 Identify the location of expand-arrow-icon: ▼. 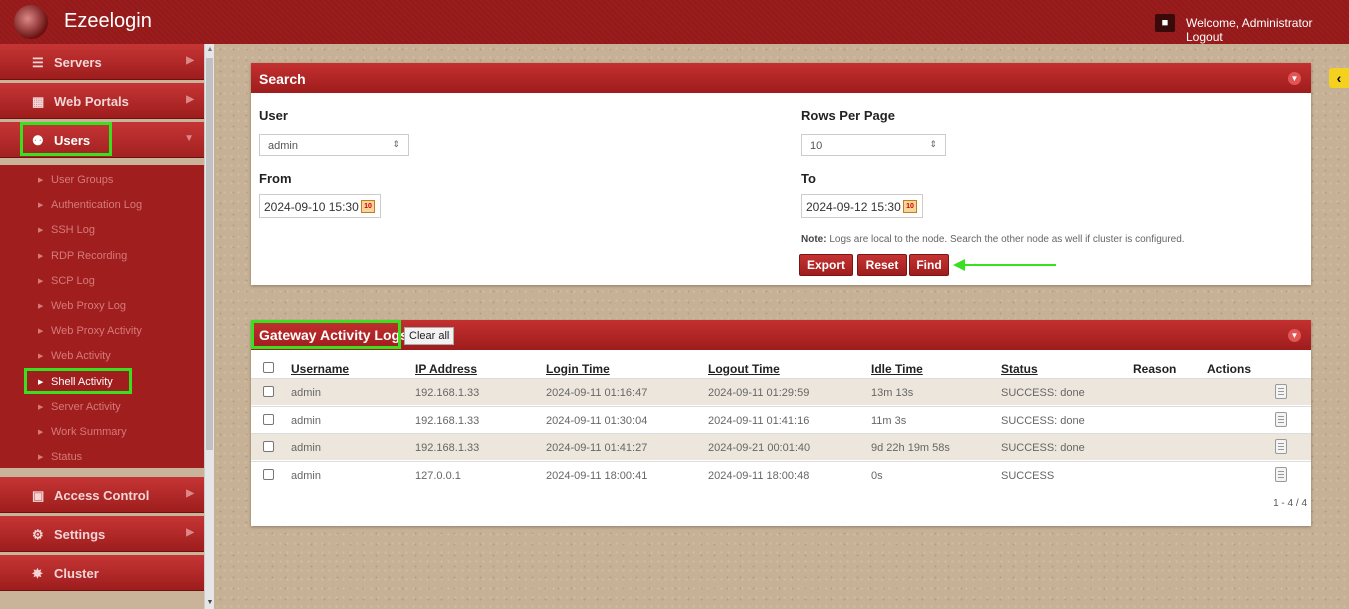
(189, 138).